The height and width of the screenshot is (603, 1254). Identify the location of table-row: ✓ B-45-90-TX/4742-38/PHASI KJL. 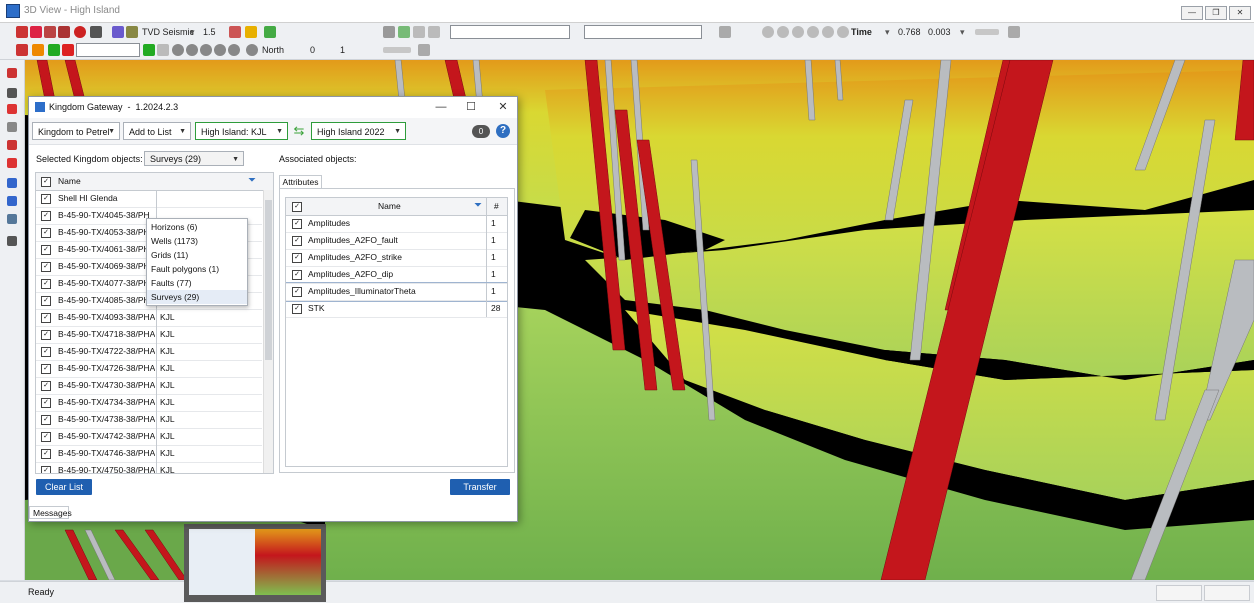
(149, 437).